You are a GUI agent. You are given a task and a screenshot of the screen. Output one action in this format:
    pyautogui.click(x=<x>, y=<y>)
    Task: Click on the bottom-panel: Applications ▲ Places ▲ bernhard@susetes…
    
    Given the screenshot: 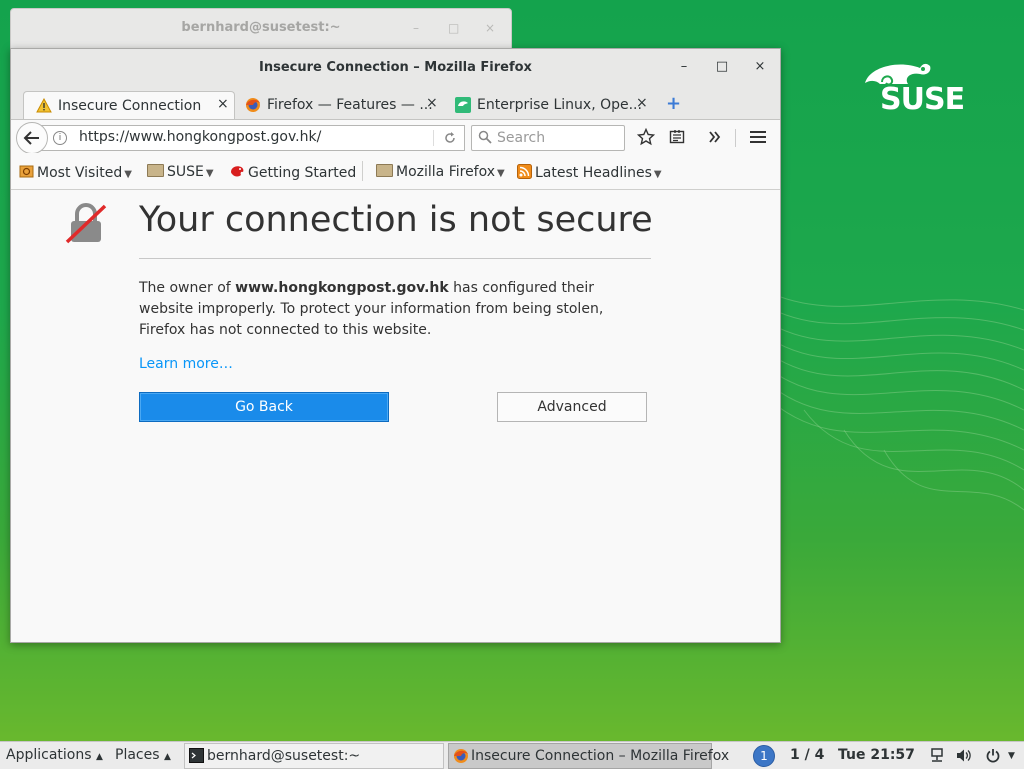 What is the action you would take?
    pyautogui.click(x=512, y=755)
    